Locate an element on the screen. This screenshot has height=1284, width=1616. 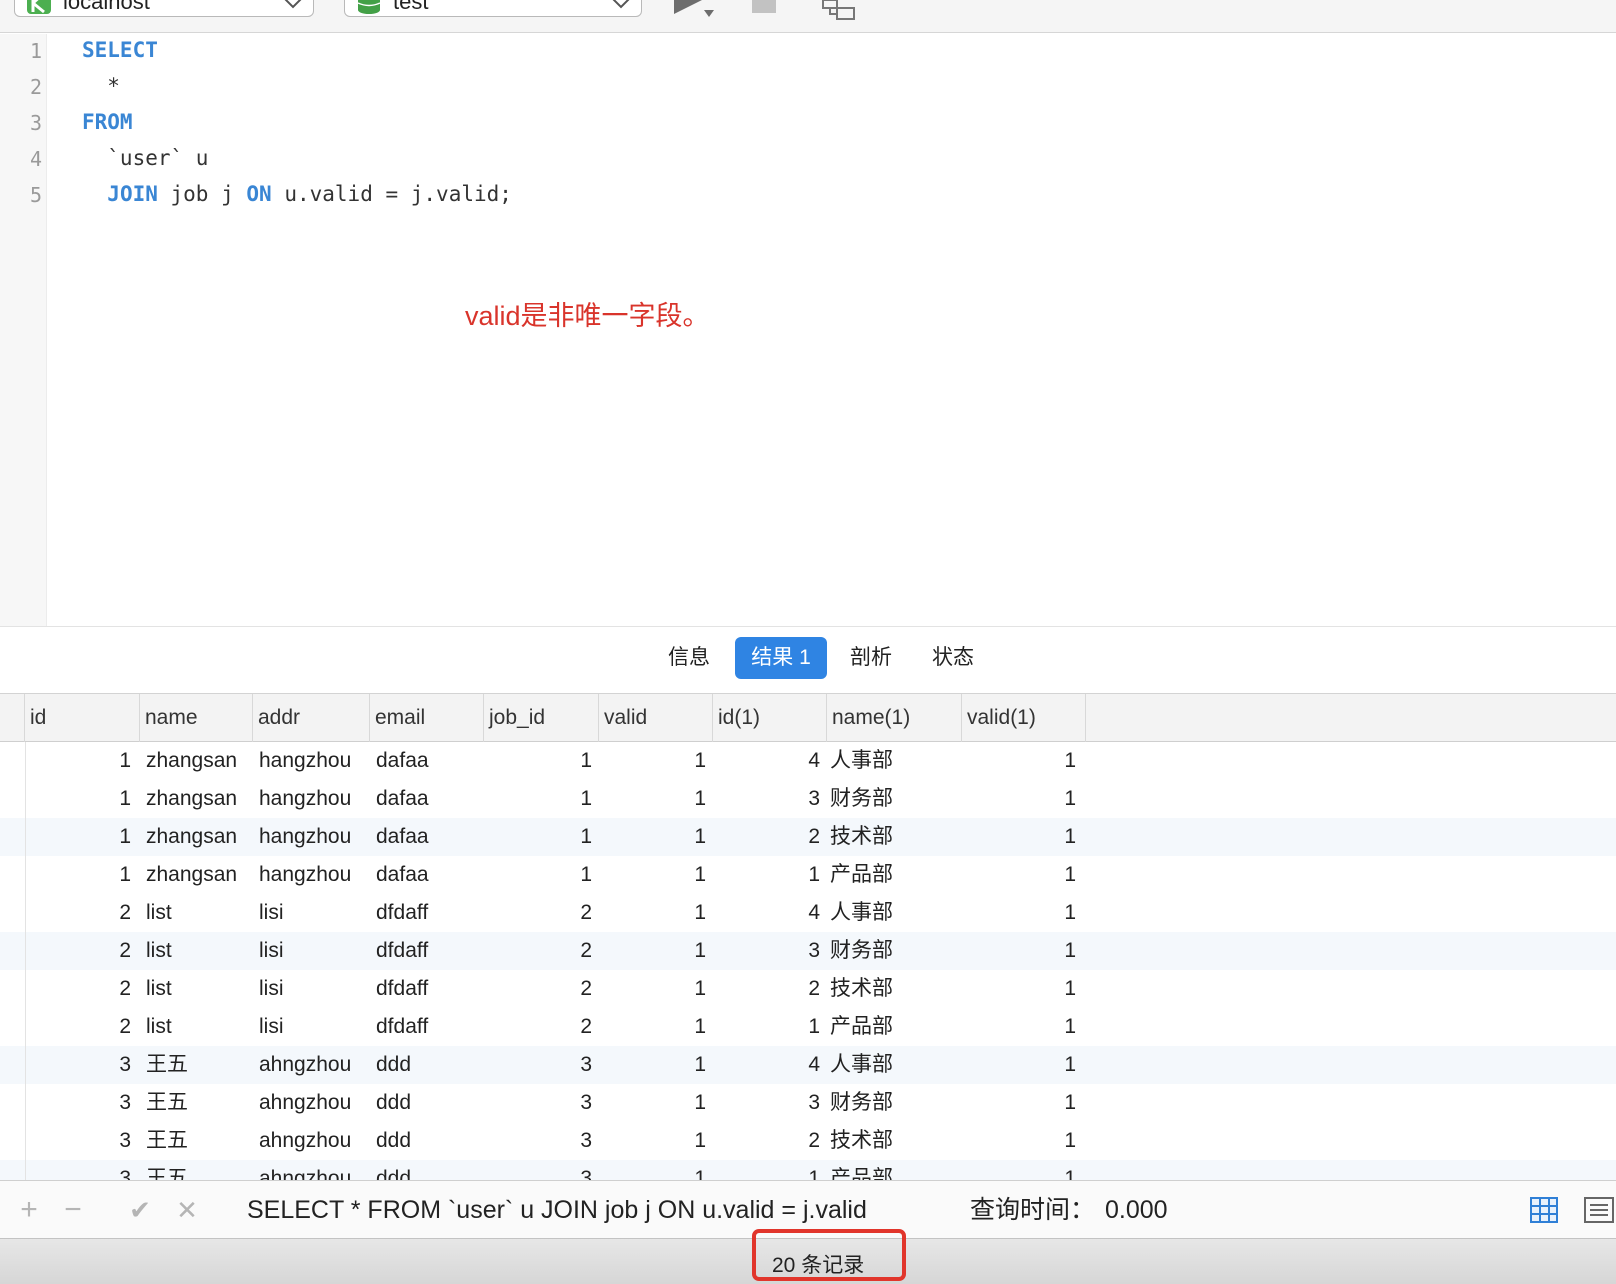
column-header-valid: valid is located at coordinates (655, 718).